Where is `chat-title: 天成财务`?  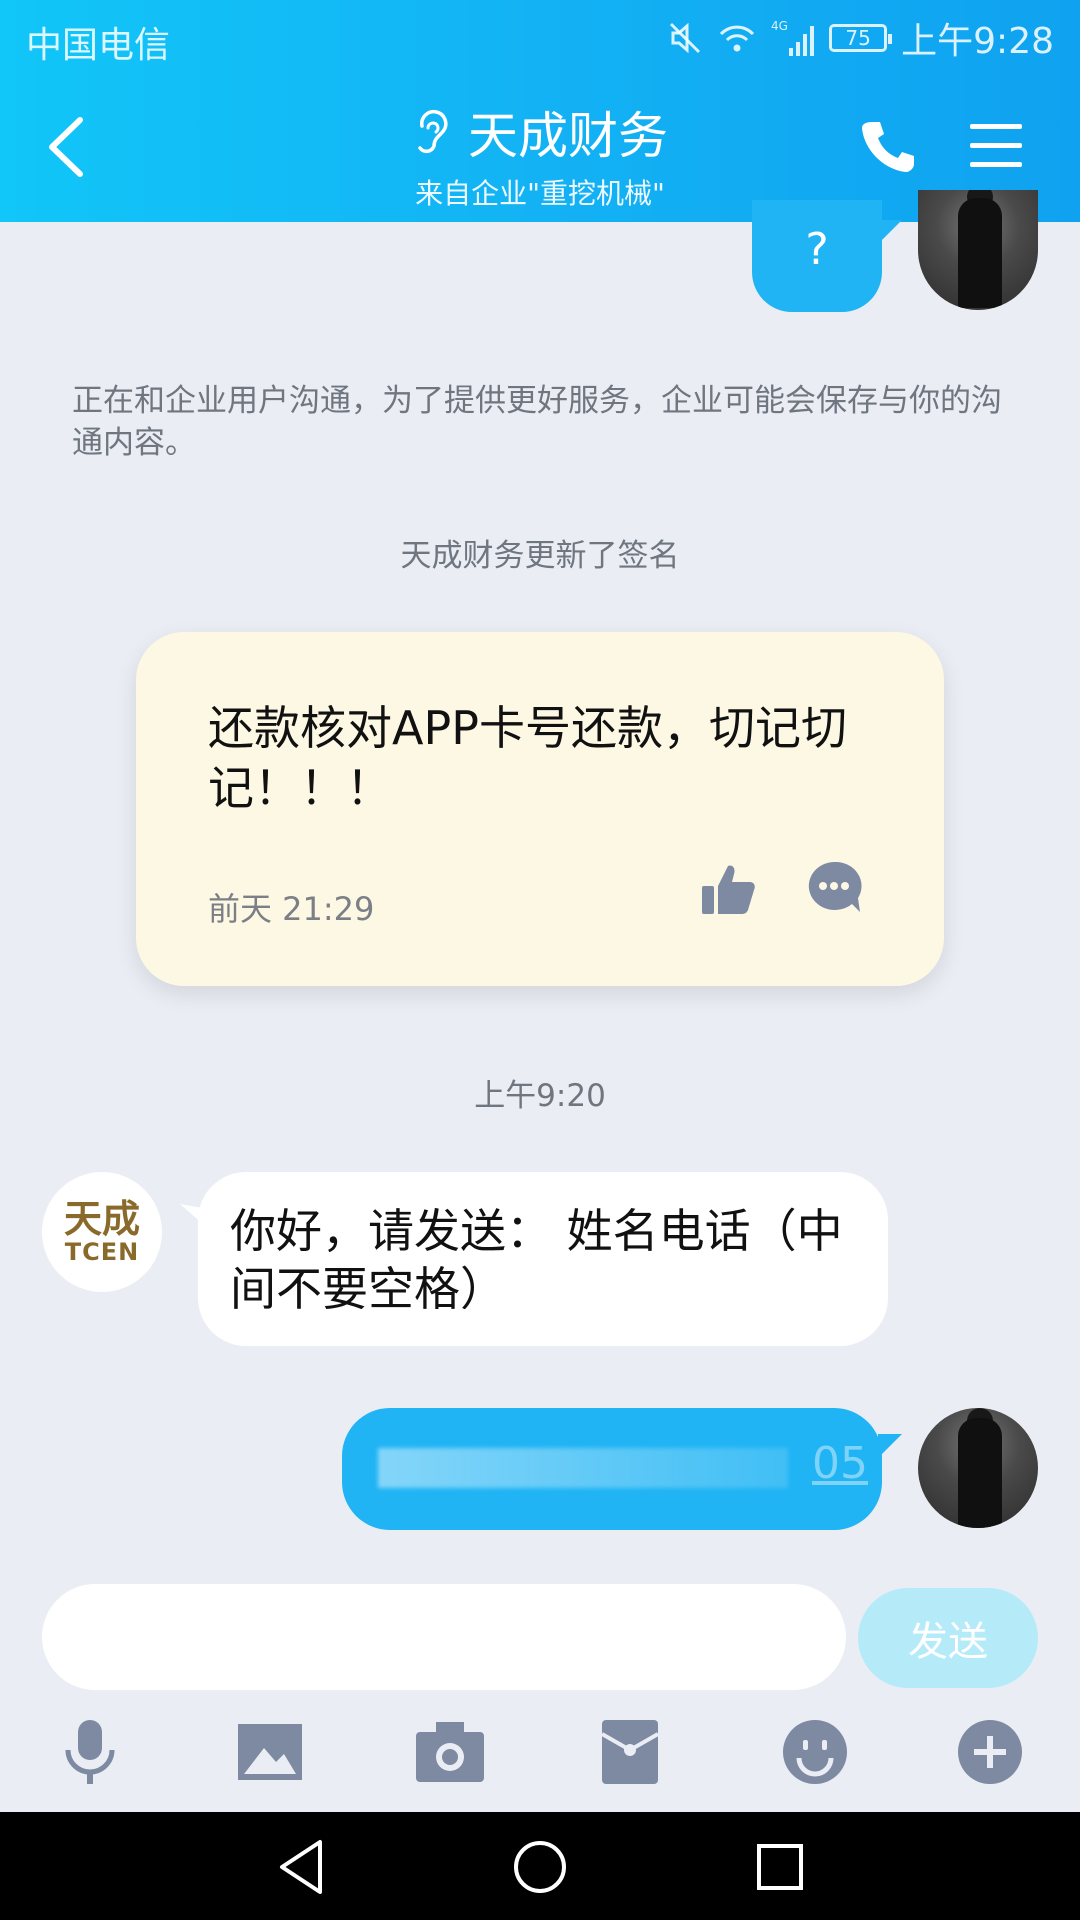 chat-title: 天成财务 is located at coordinates (568, 136).